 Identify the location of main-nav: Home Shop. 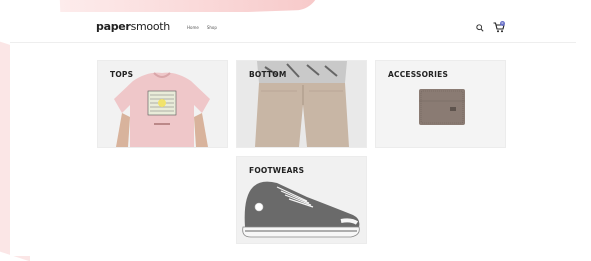
(202, 27).